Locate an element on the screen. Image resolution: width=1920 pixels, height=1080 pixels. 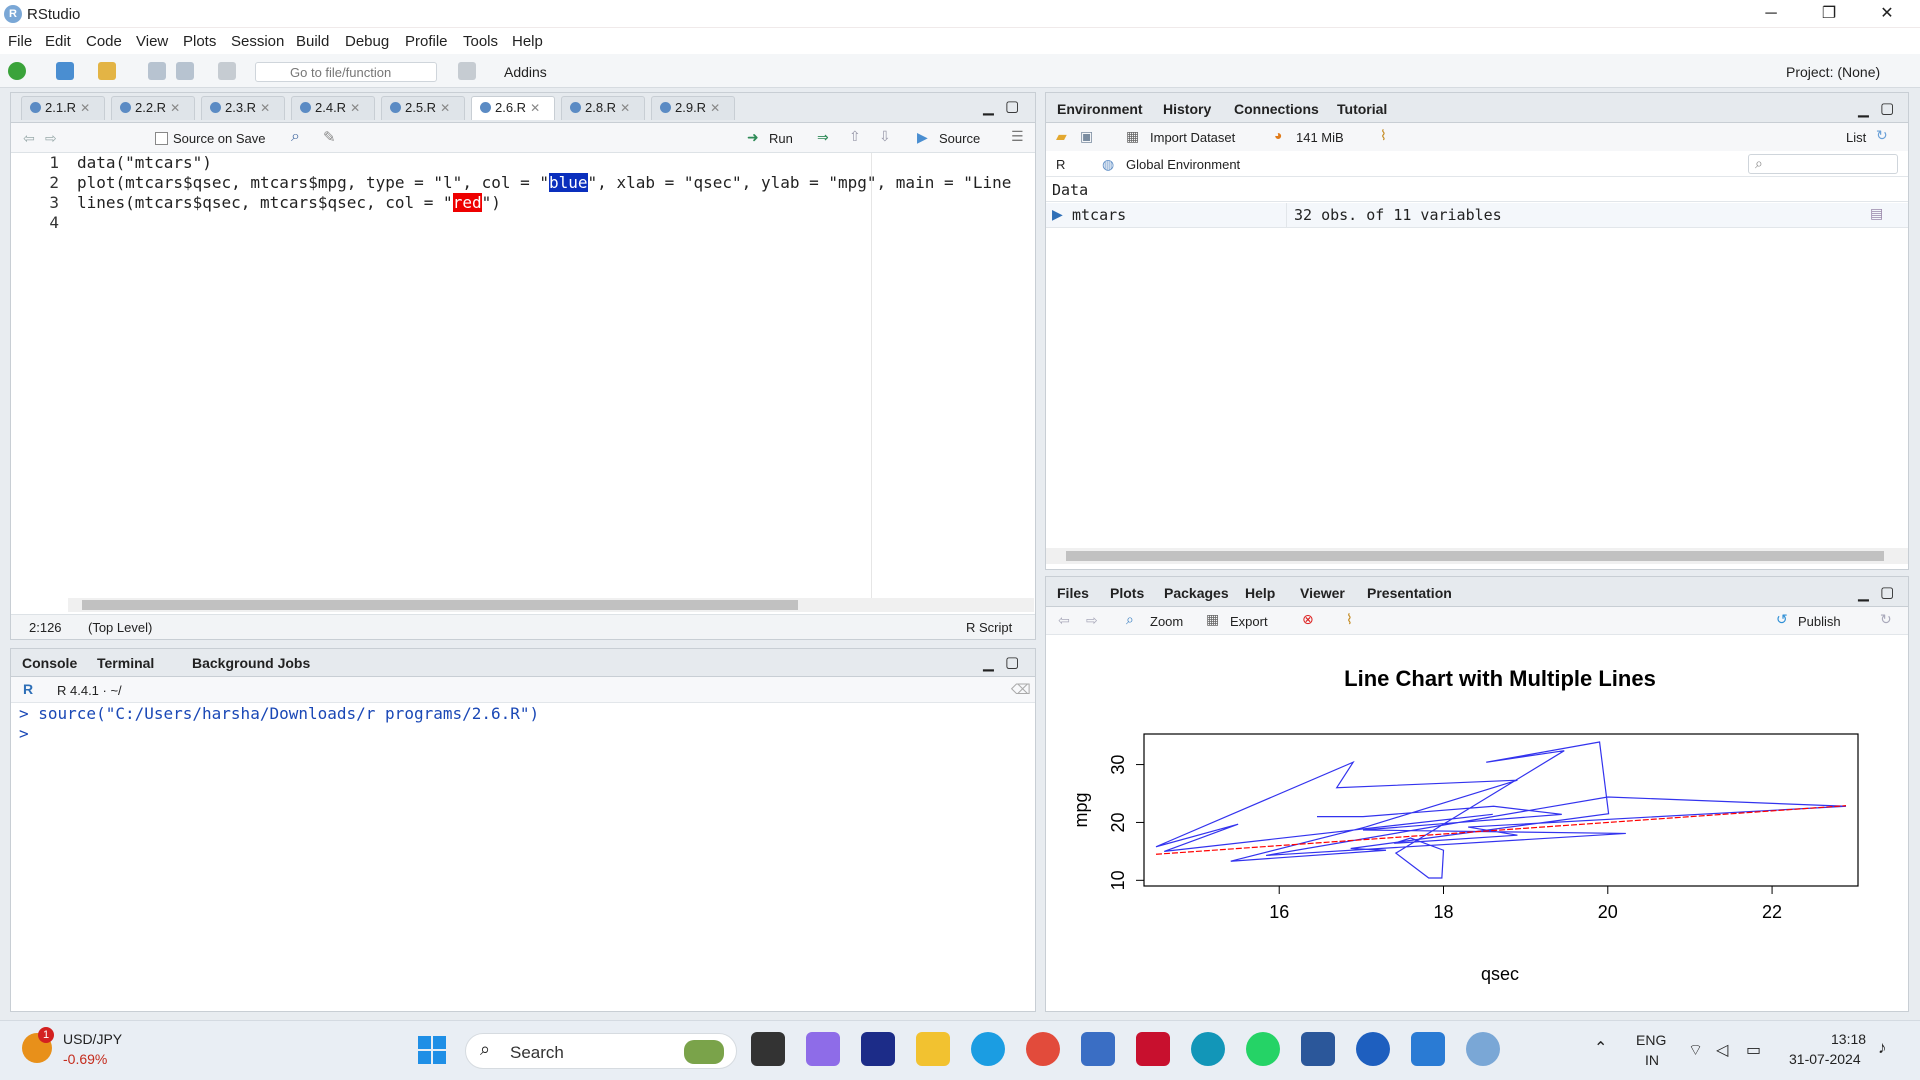
menu-tools: Tools is located at coordinates (480, 41).